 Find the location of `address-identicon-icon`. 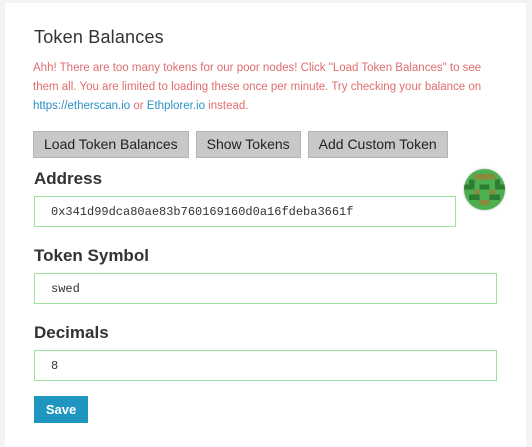

address-identicon-icon is located at coordinates (484, 189).